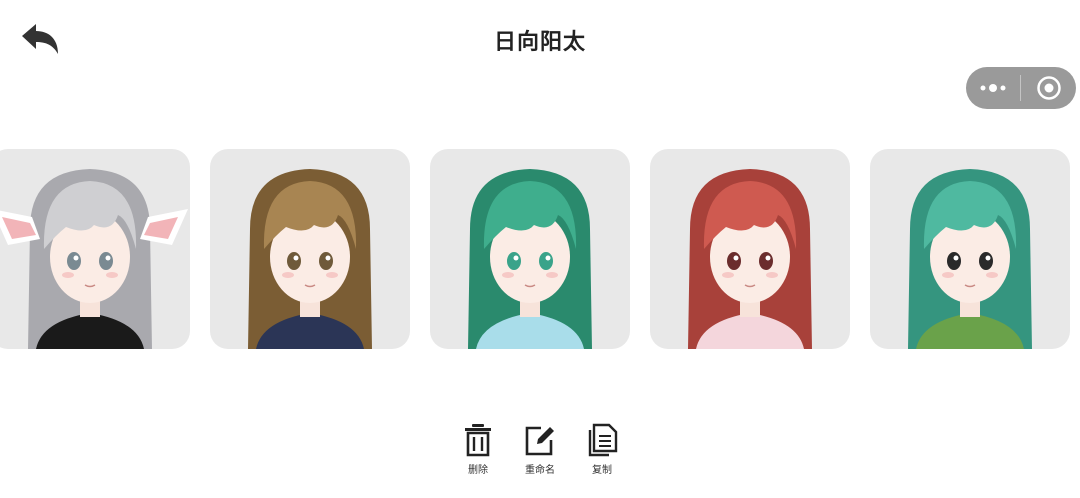 This screenshot has height=498, width=1080. I want to click on rename-label: 重命名, so click(540, 470).